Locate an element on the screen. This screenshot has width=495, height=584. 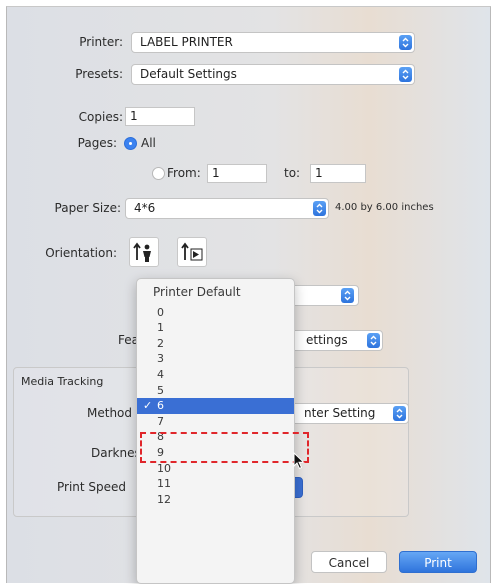
portrait-icon is located at coordinates (142, 252).